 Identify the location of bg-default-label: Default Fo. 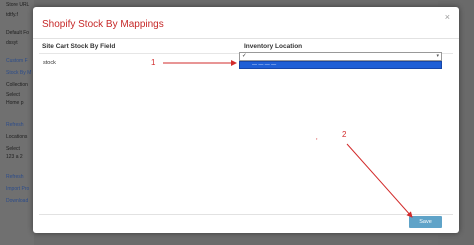
(18, 33).